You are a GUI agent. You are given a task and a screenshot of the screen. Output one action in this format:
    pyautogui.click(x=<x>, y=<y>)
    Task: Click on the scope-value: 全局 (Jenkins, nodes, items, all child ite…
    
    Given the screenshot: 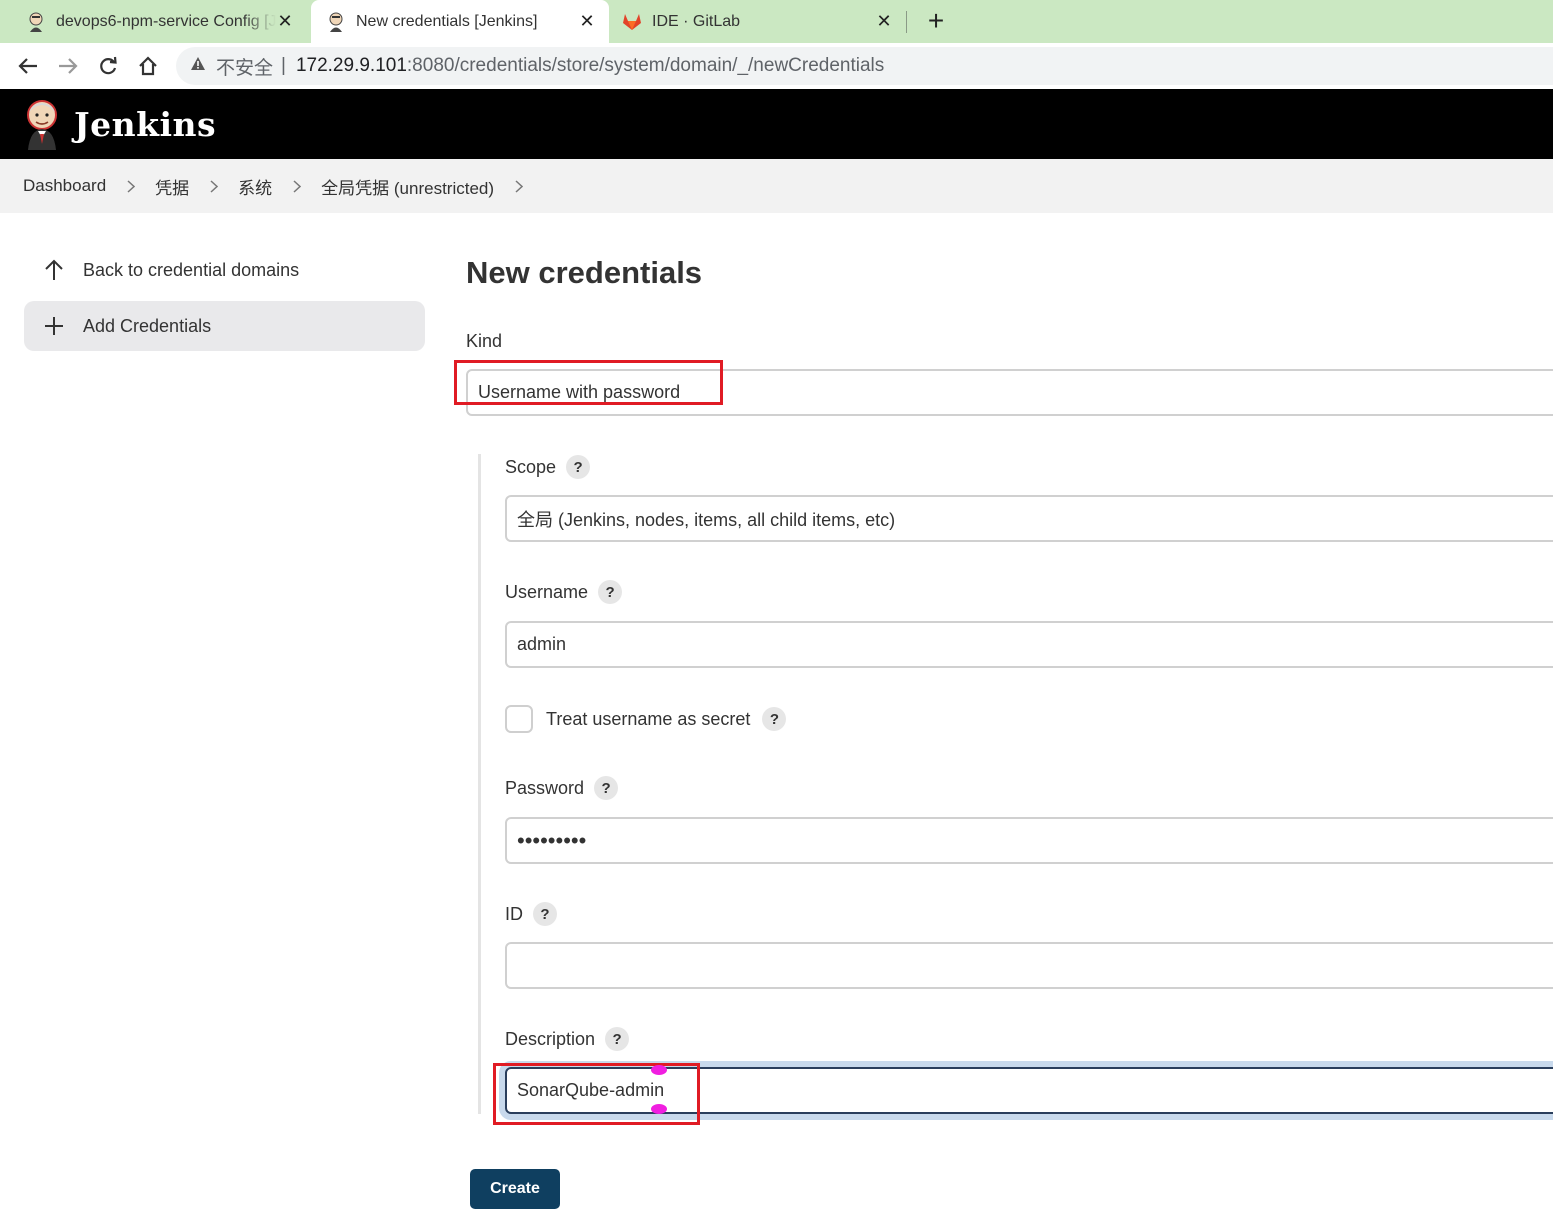 What is the action you would take?
    pyautogui.click(x=706, y=519)
    